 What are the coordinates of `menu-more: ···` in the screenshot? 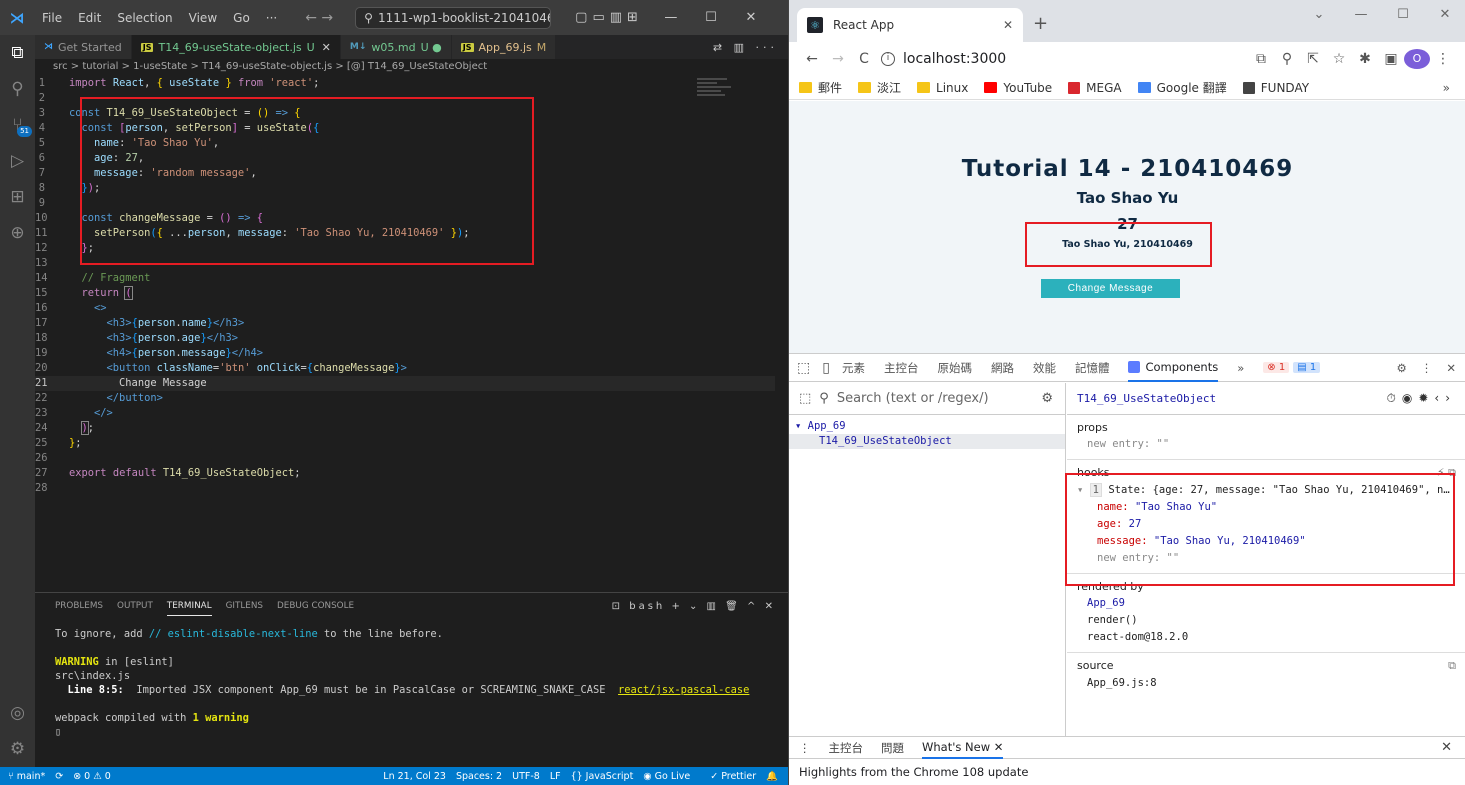 It's located at (271, 18).